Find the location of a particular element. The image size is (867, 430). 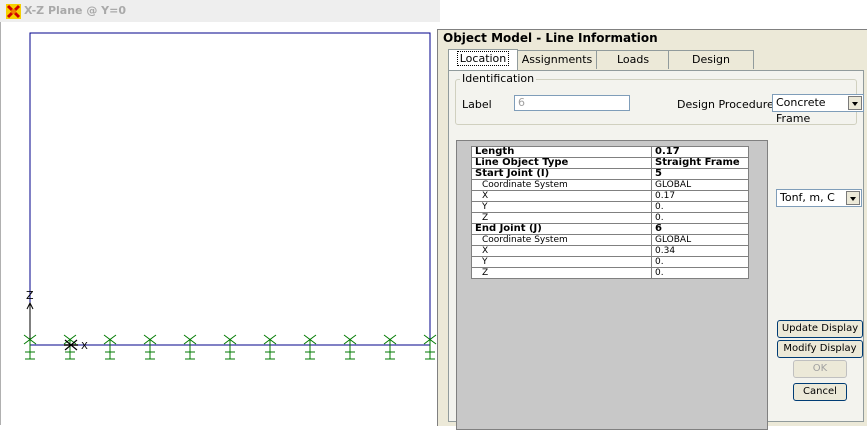

viewport-title-bar: X-Z Plane @ Y=0 is located at coordinates (220, 11).